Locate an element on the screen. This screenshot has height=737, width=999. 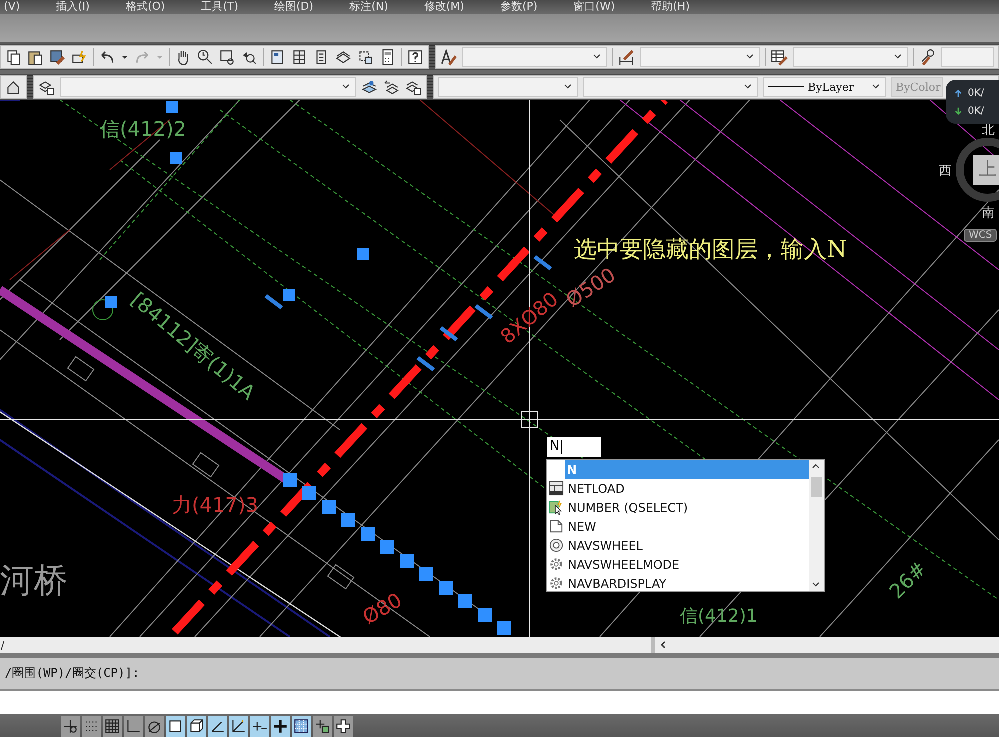
menu-item: 帮助(H) is located at coordinates (670, 7).